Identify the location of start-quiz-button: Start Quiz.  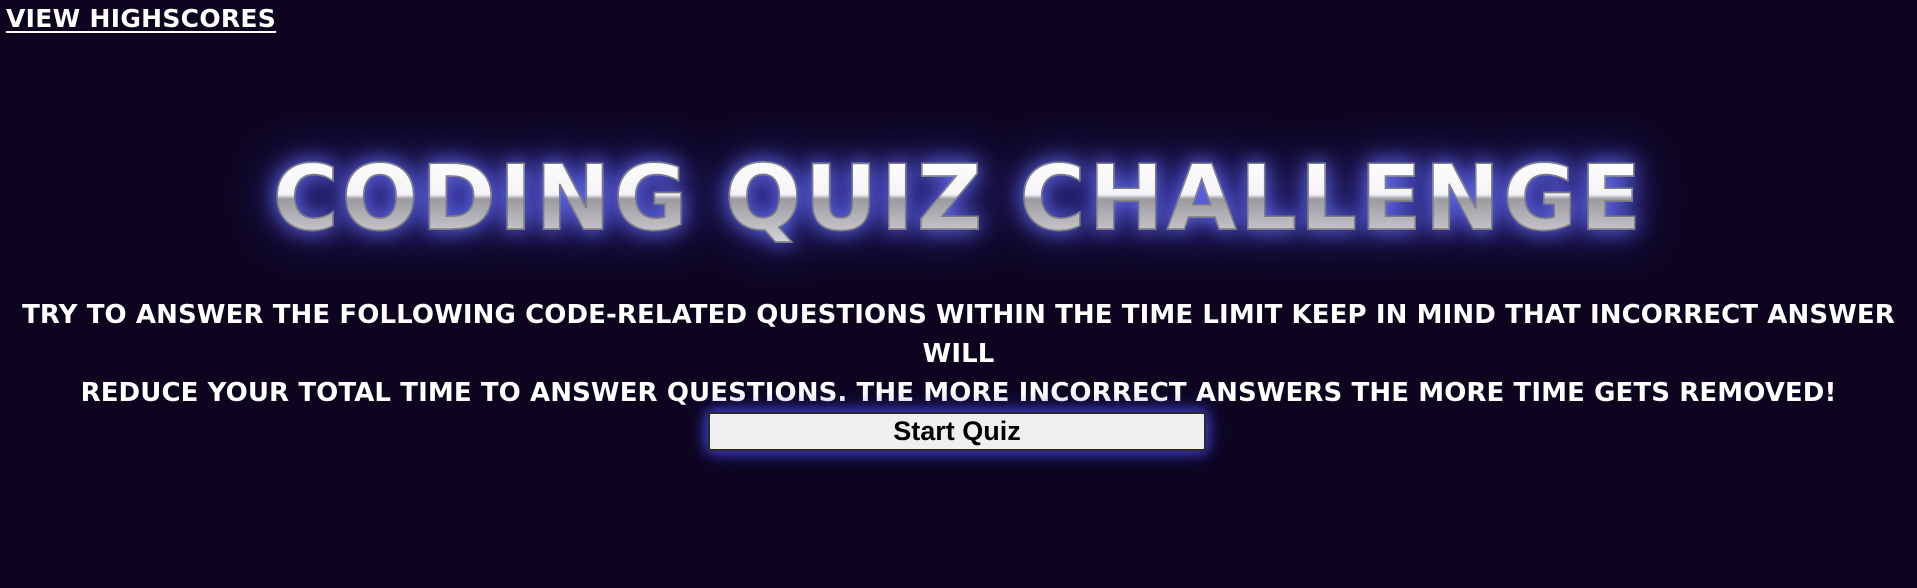
(957, 431).